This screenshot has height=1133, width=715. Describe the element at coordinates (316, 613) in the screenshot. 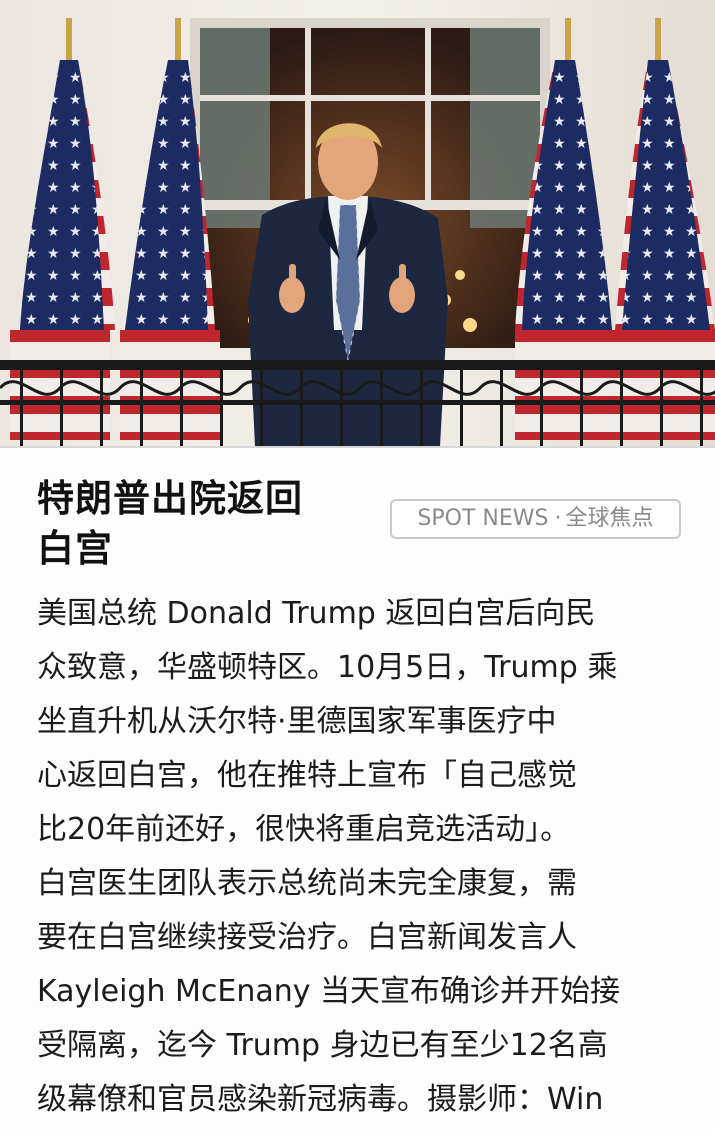

I see `caption-line: 美国总统 Donald Trump 返回白宫后向民` at that location.